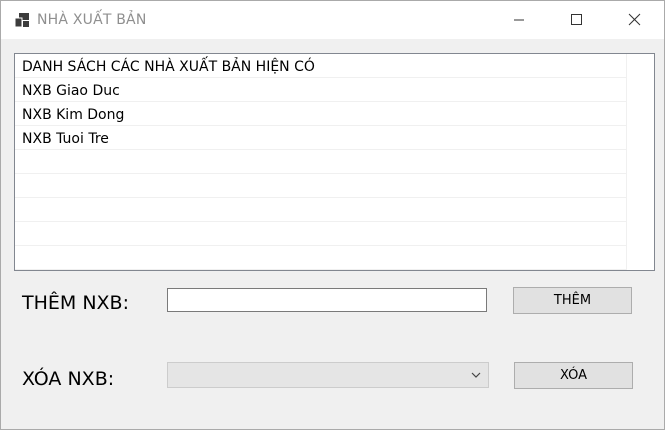 This screenshot has height=430, width=665. I want to click on title-bar: NHÀ XUẤT BẢN, so click(332, 20).